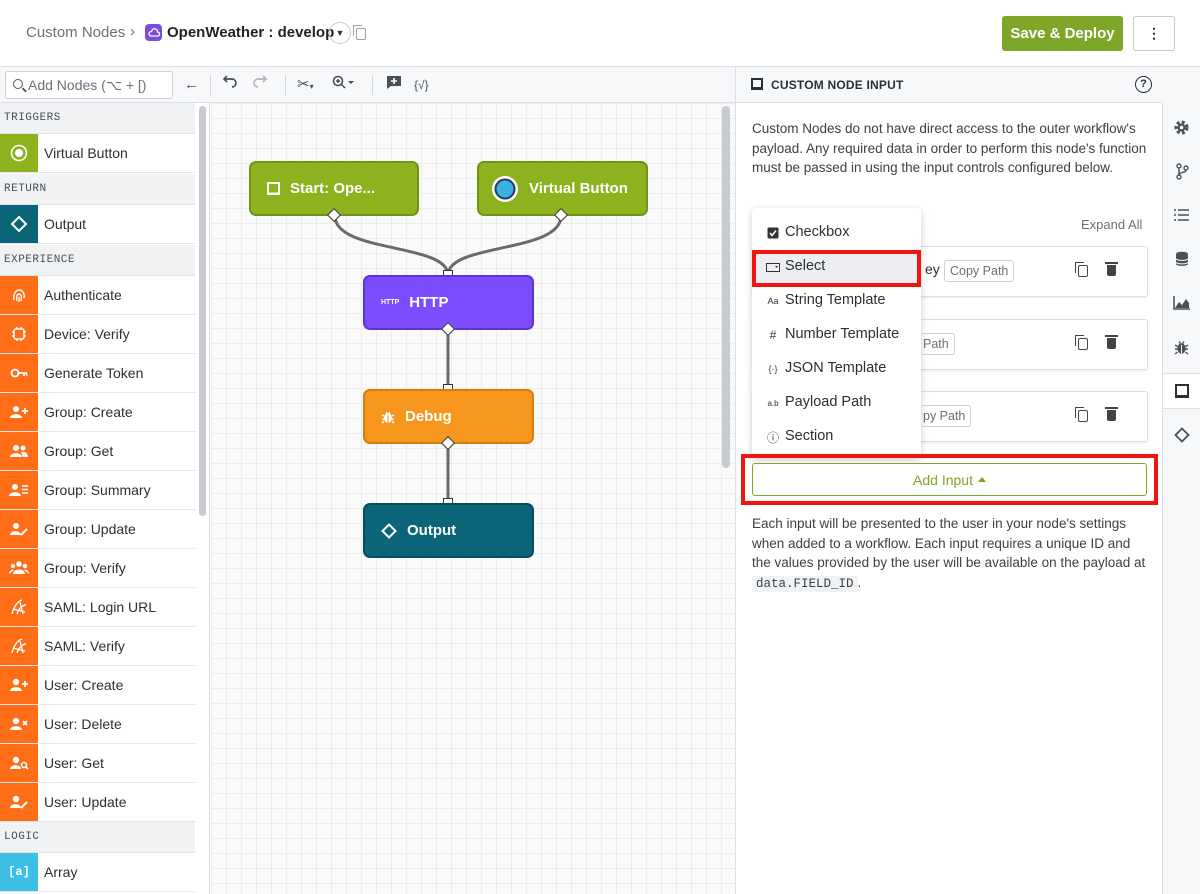  What do you see at coordinates (1143, 84) in the screenshot?
I see `help-icon: ?` at bounding box center [1143, 84].